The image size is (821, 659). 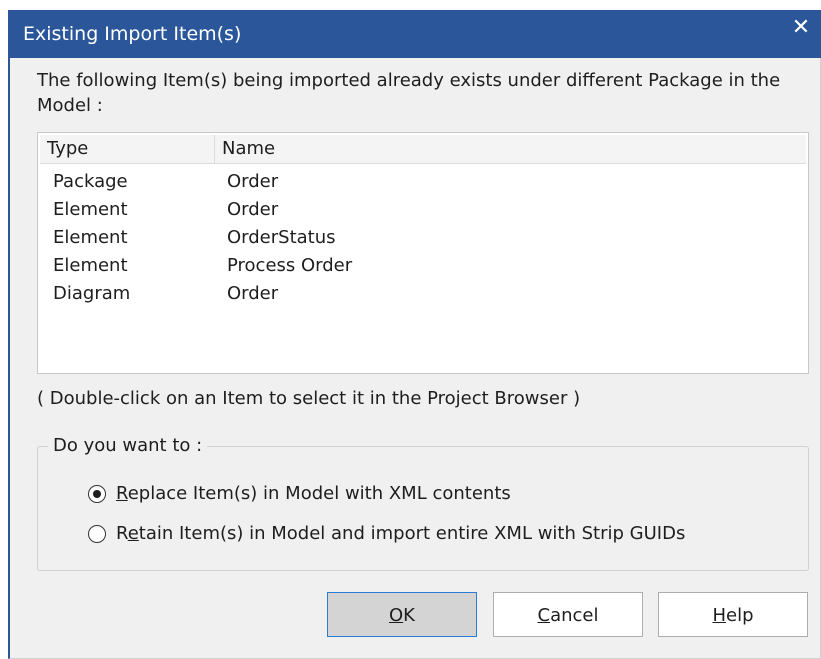 What do you see at coordinates (128, 446) in the screenshot?
I see `options-legend: Do you want to :` at bounding box center [128, 446].